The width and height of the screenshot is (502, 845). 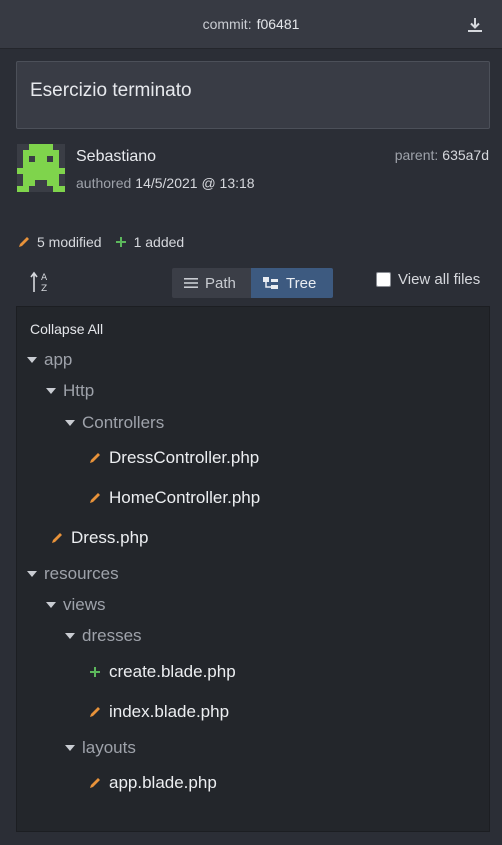 I want to click on avatar, so click(x=41, y=168).